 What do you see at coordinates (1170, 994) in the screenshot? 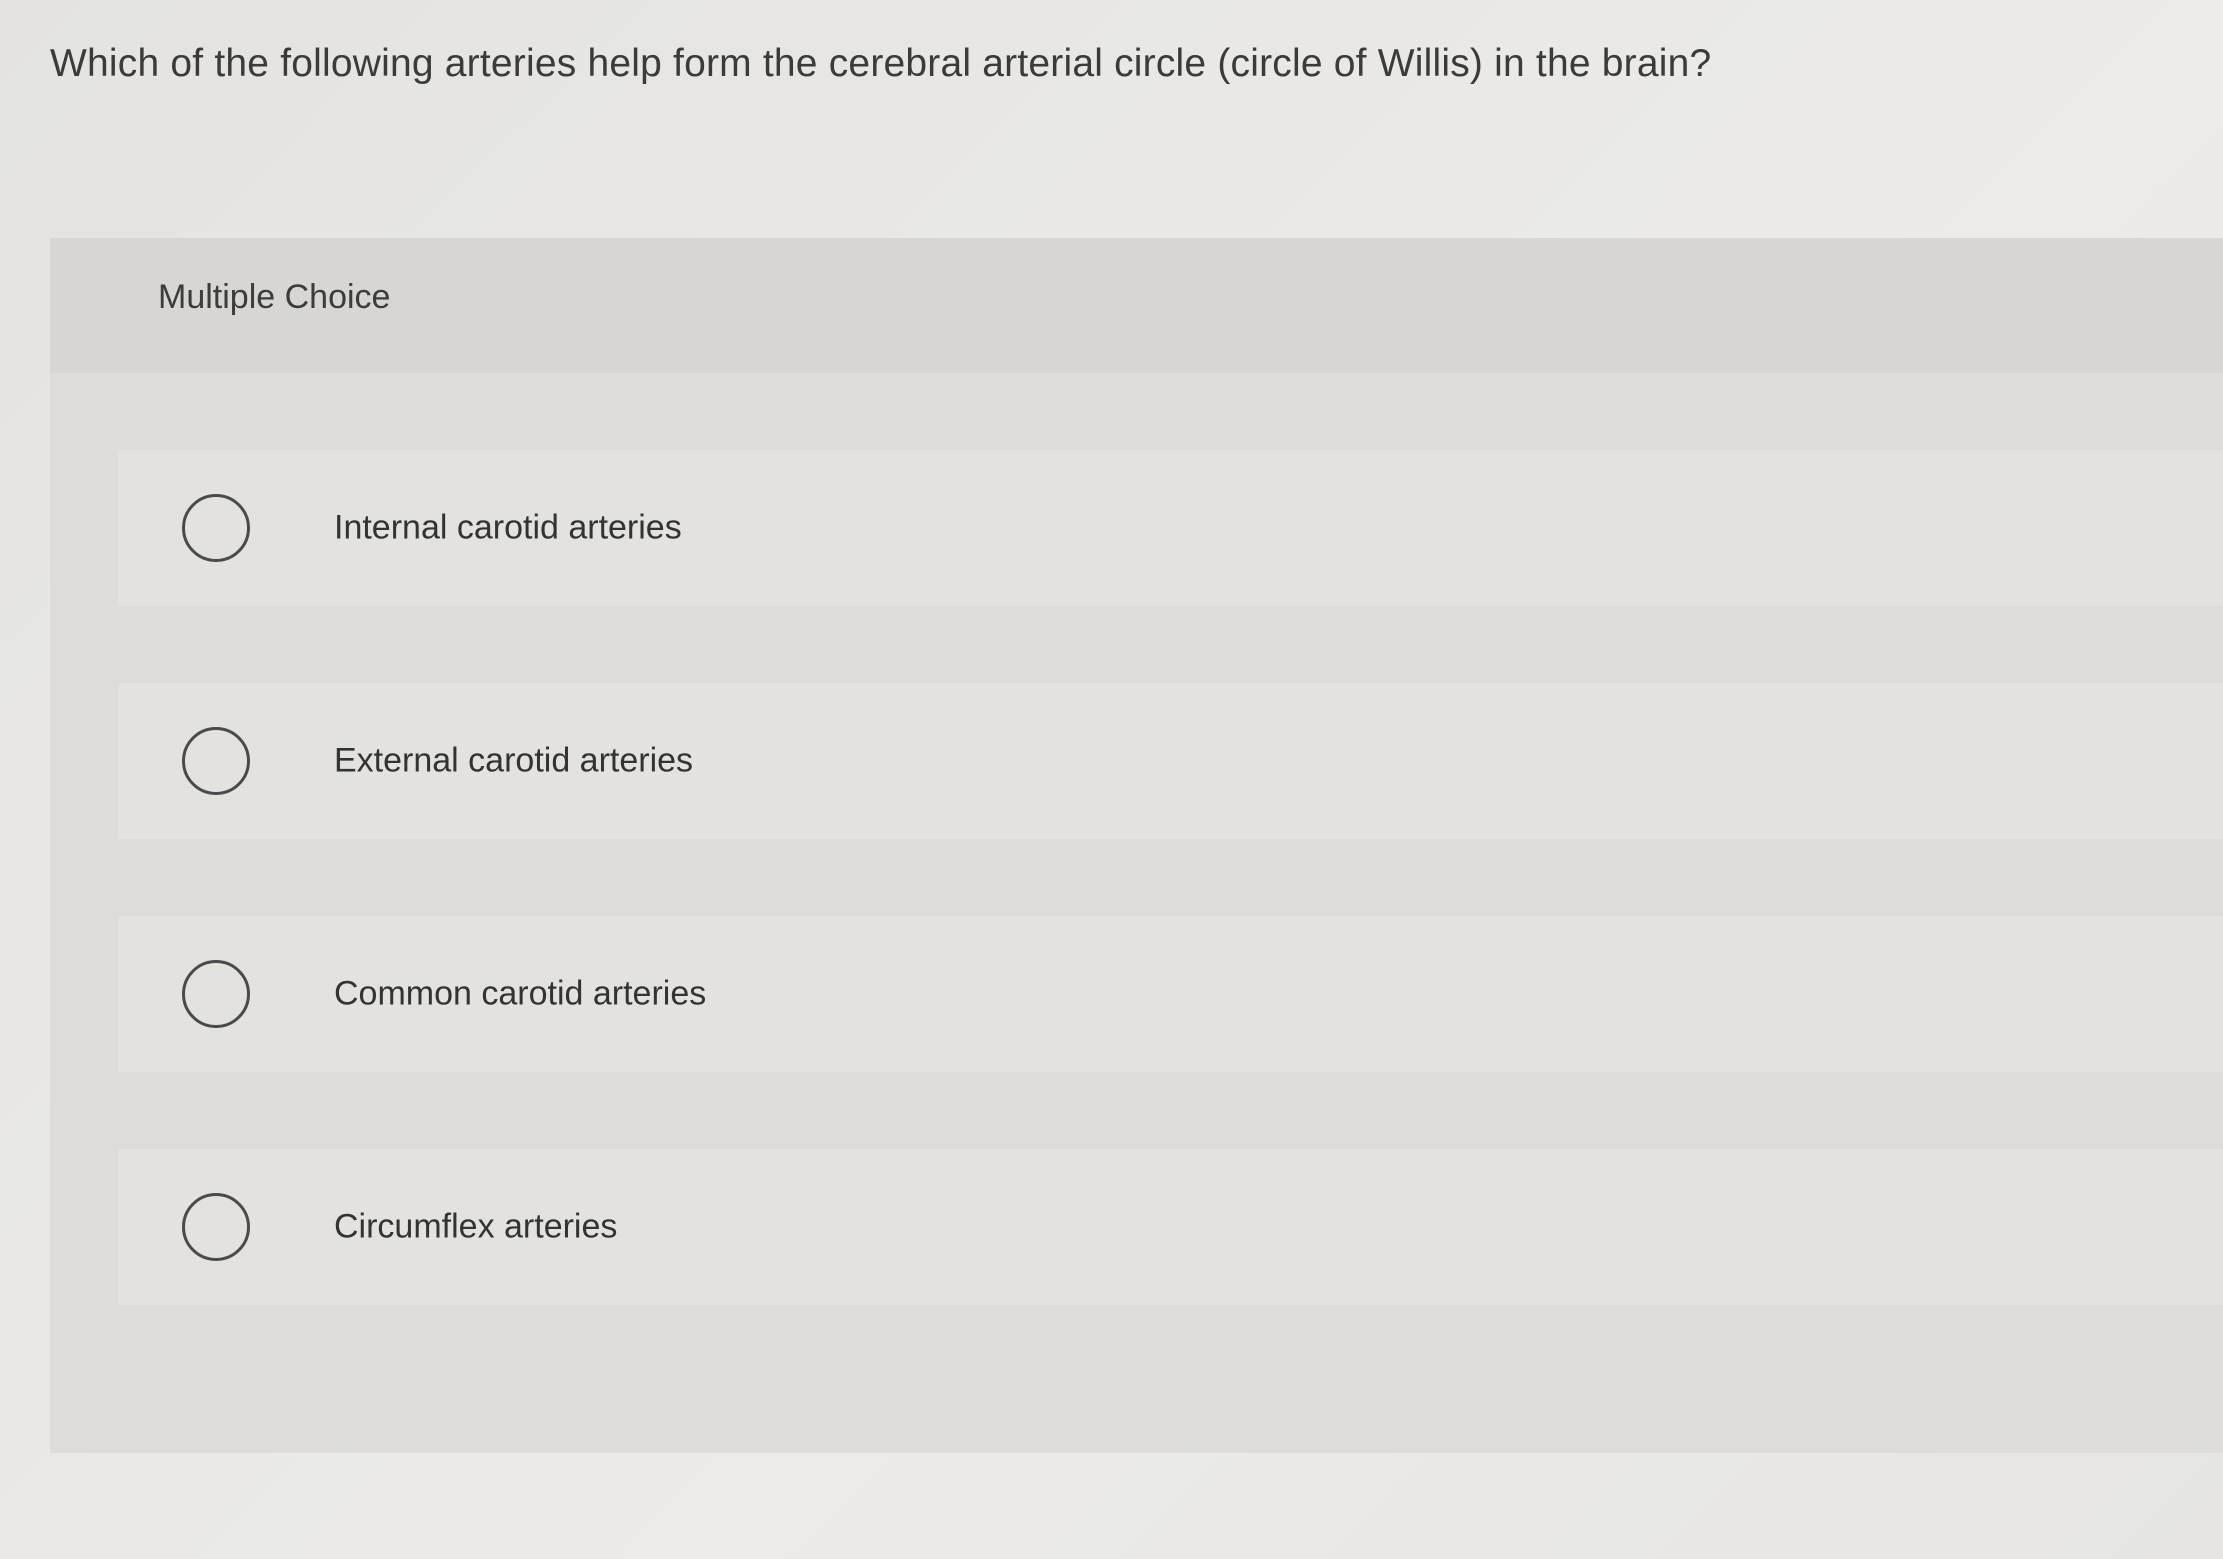
I see `answer-option-common-carotid: Common carotid arteries` at bounding box center [1170, 994].